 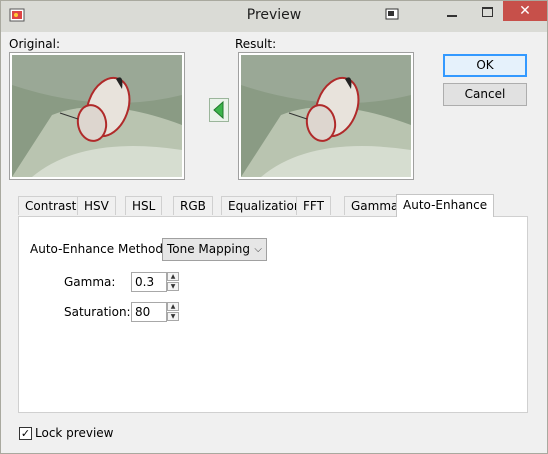 I want to click on lock-preview-label: Lock preview, so click(x=74, y=433).